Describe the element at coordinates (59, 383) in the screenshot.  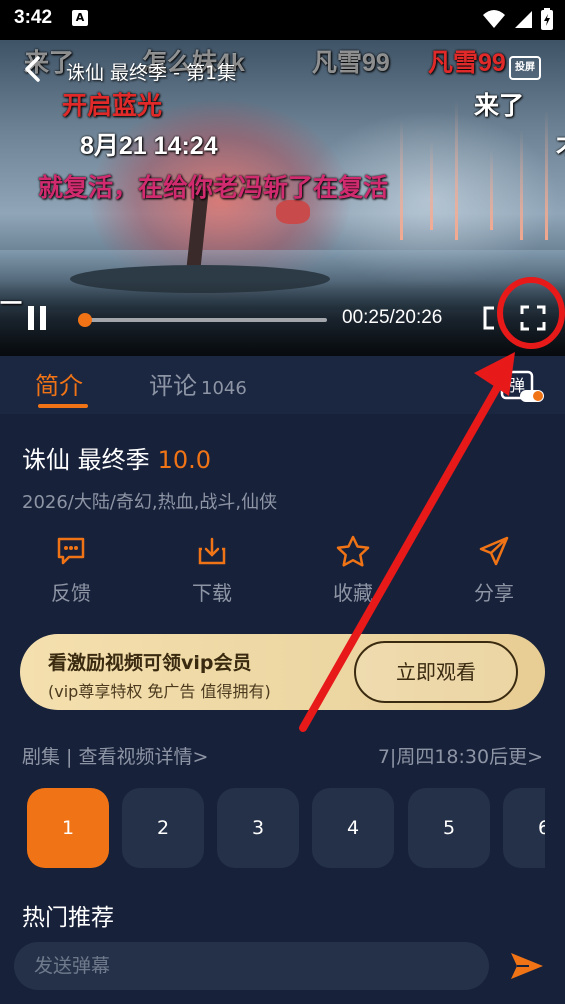
I see `tab-intro: 简介` at that location.